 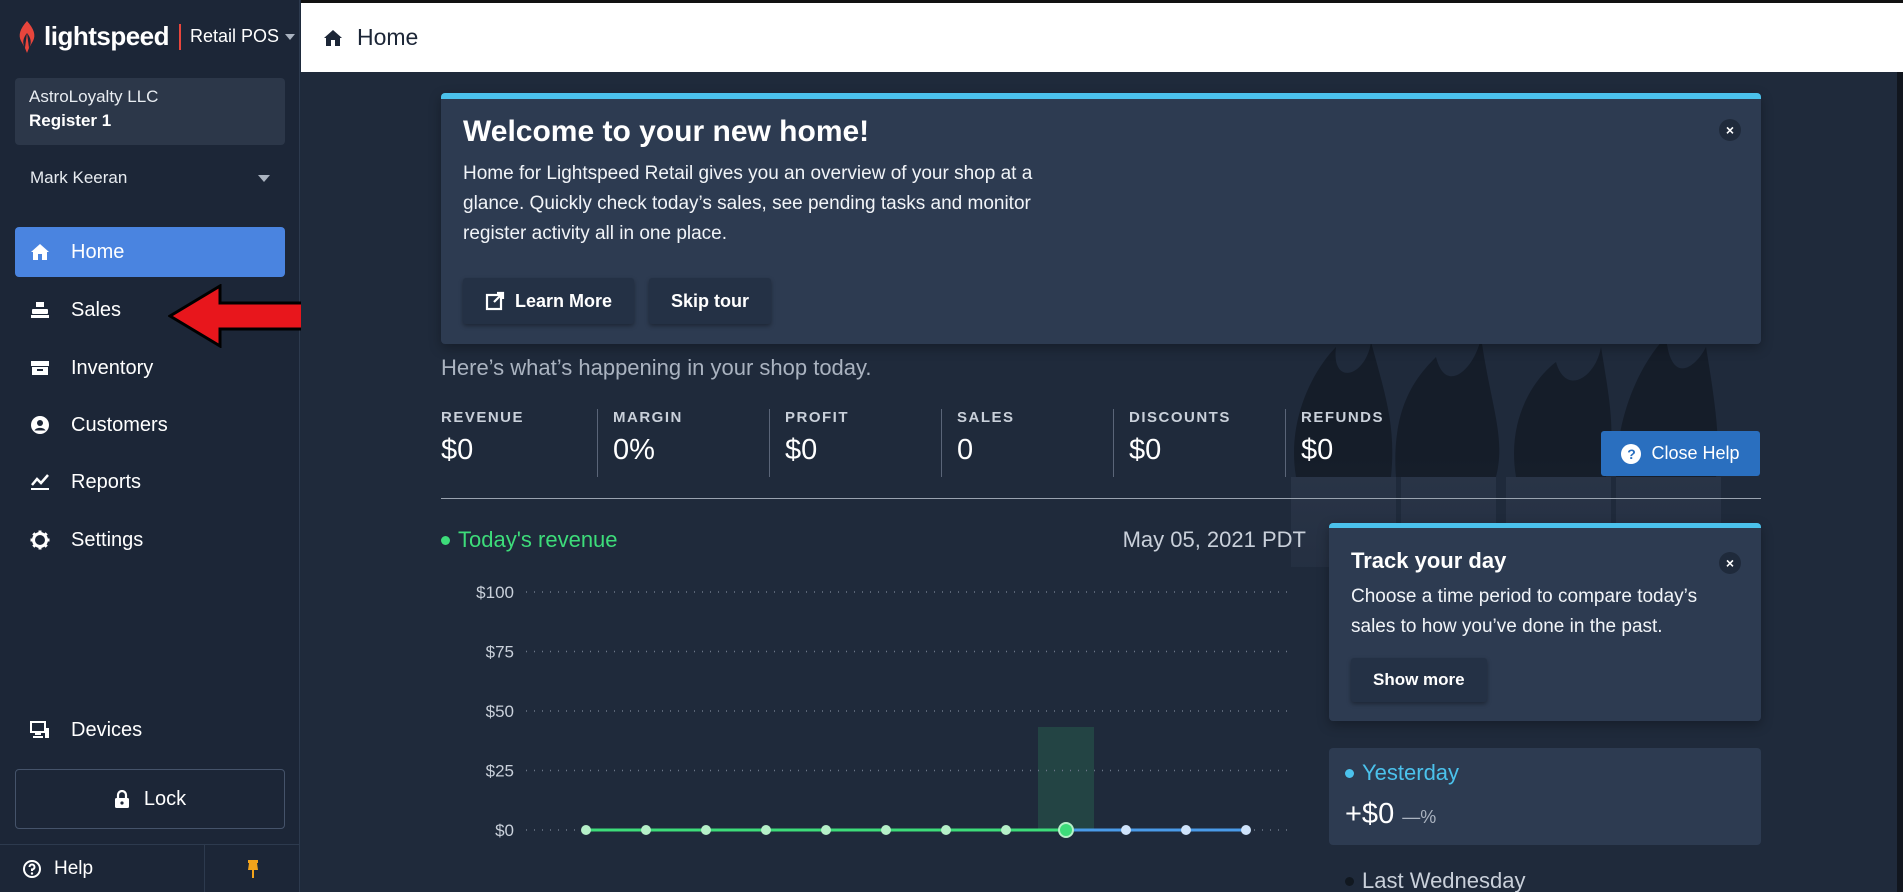 What do you see at coordinates (107, 729) in the screenshot?
I see `sidebar-item-label: Devices` at bounding box center [107, 729].